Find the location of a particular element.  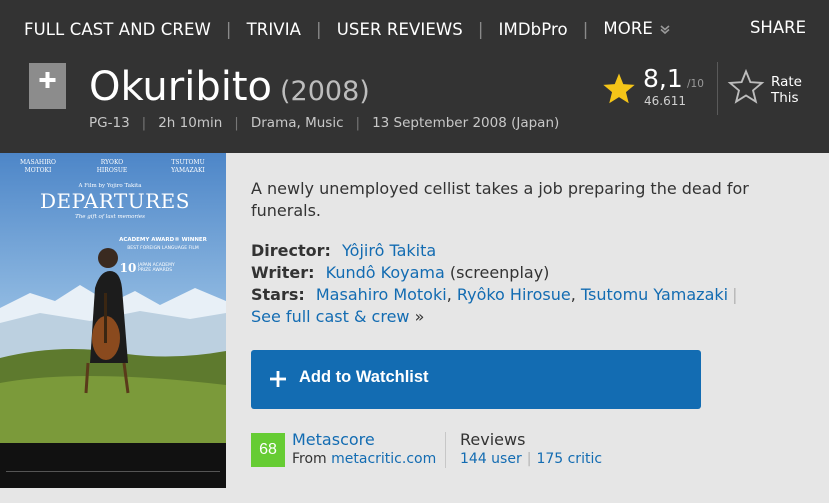

reviews-links: 144 user | 175 critic is located at coordinates (531, 459).